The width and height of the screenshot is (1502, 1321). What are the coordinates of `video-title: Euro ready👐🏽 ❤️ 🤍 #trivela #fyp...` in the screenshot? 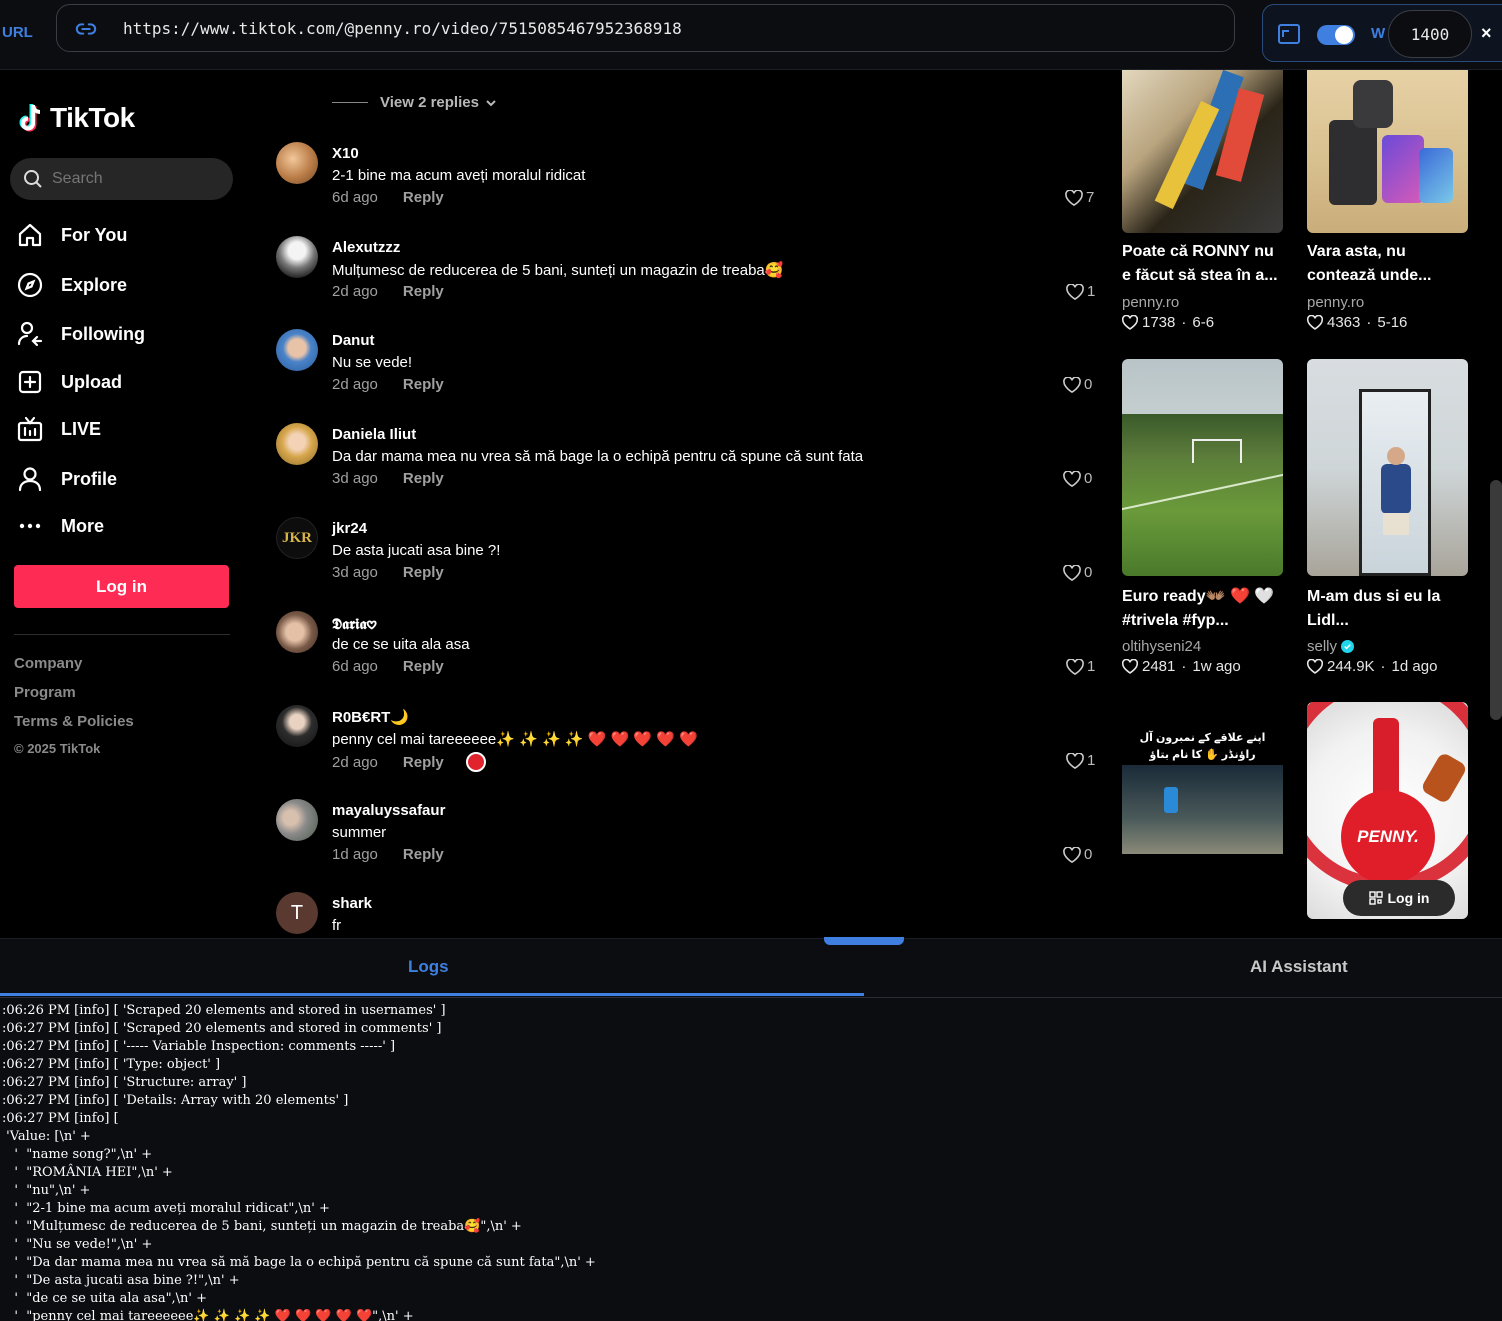 It's located at (1203, 609).